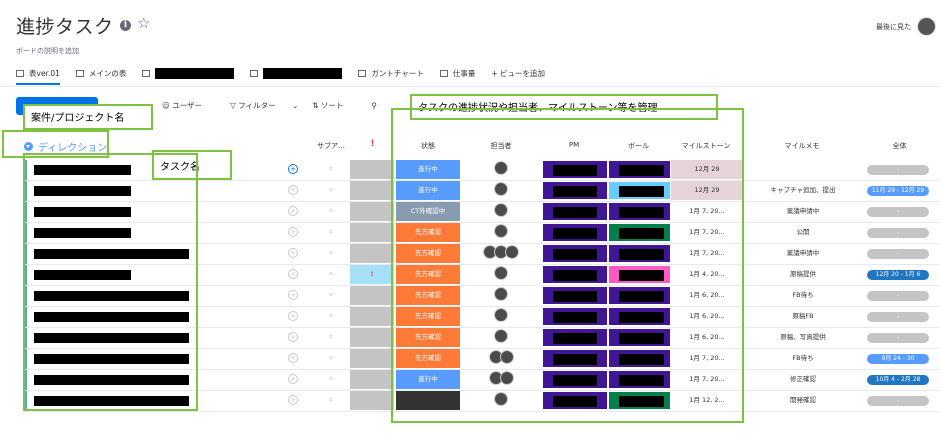 The height and width of the screenshot is (438, 940). I want to click on timeline-cell: 10月 4 - 2月 28, so click(900, 379).